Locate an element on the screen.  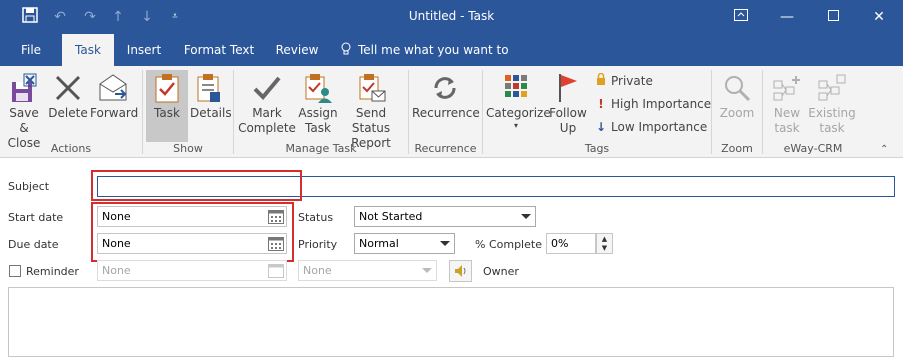
high-importance-label: High Importance is located at coordinates (661, 104).